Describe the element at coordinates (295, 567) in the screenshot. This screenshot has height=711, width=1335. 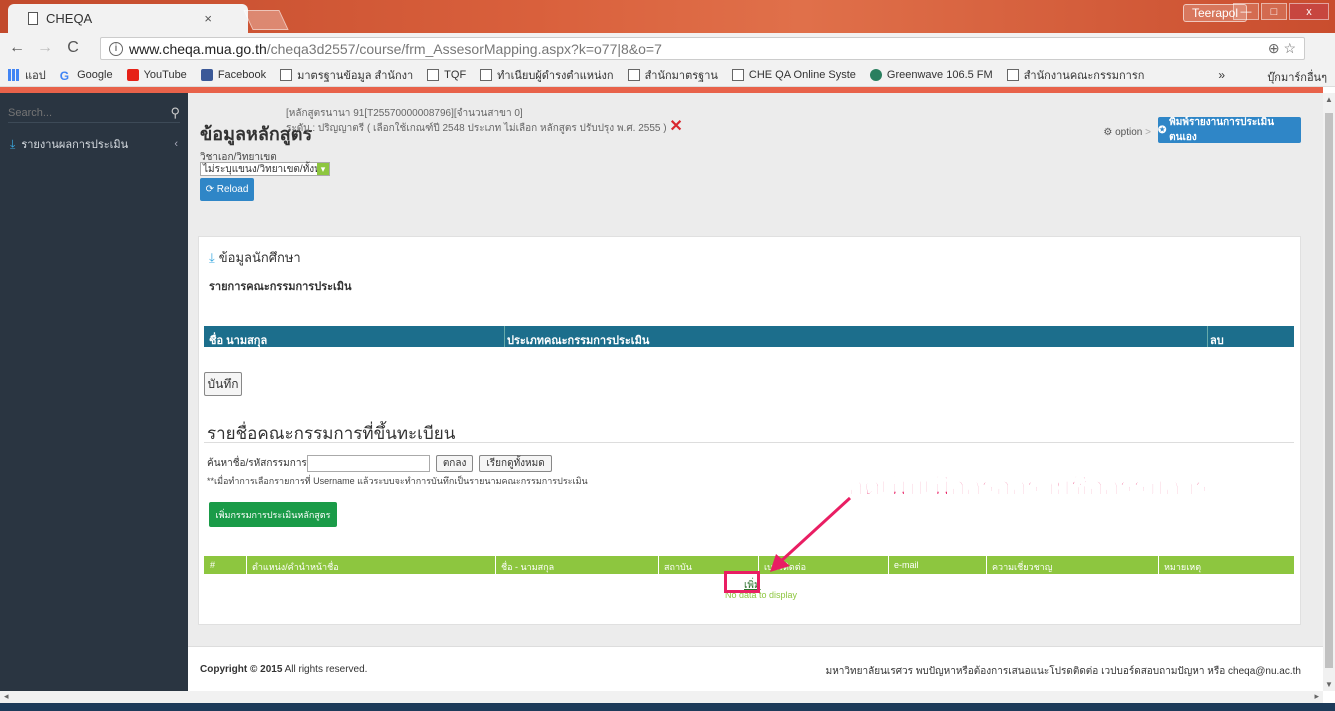
I see `table-header-cell: ตำแหน่ง/คำนำหน้าชื่อ` at that location.